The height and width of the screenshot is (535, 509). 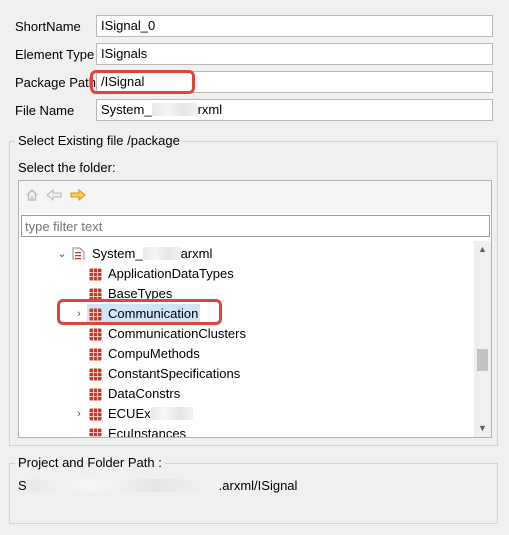 What do you see at coordinates (255, 197) in the screenshot?
I see `tree-toolbar` at bounding box center [255, 197].